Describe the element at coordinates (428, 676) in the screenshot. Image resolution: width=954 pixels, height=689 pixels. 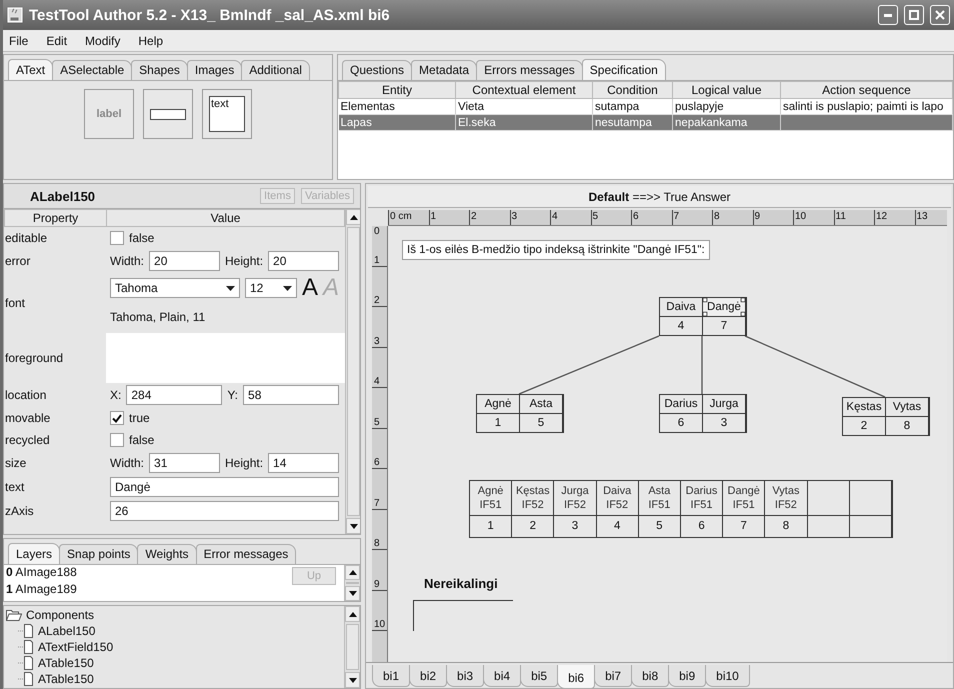
I see `page-tab: bi2` at that location.